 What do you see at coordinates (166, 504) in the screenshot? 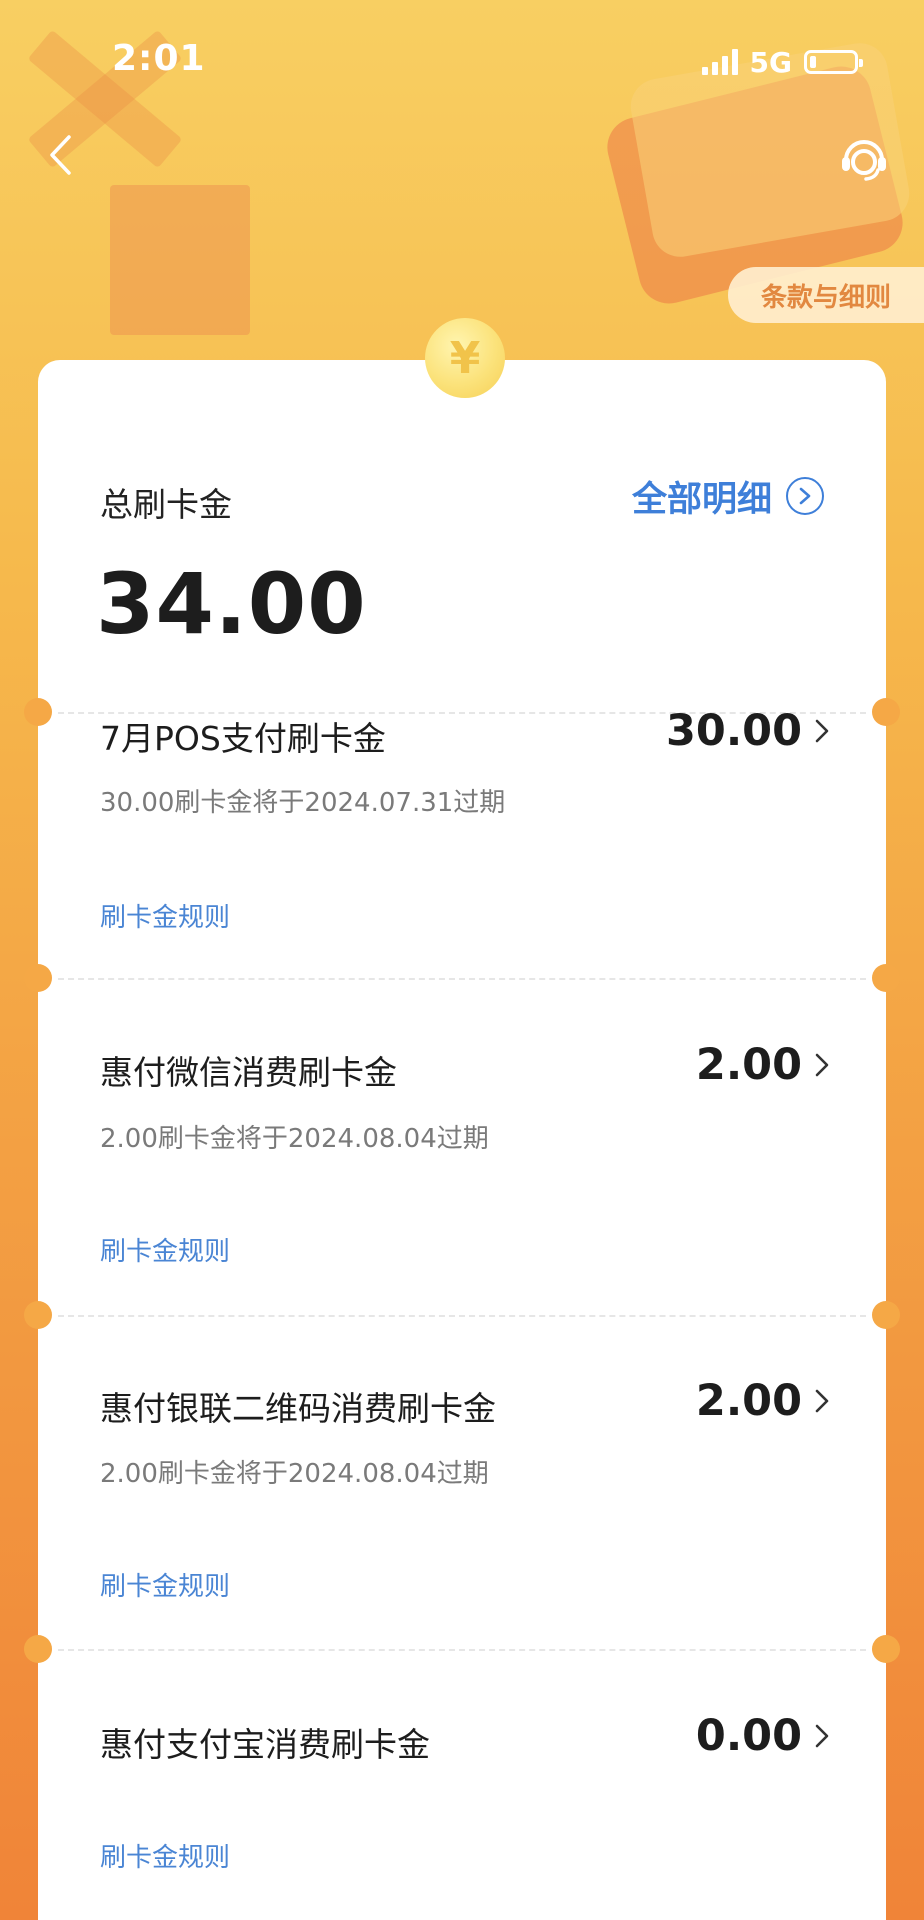
I see `summary-title: 总刷卡金` at bounding box center [166, 504].